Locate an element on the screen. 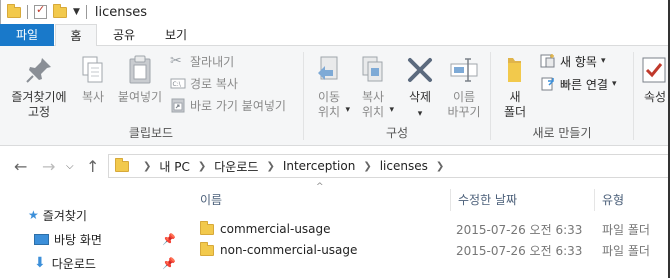 This screenshot has width=670, height=278. rename-button: 이름 바꾸기 is located at coordinates (464, 87).